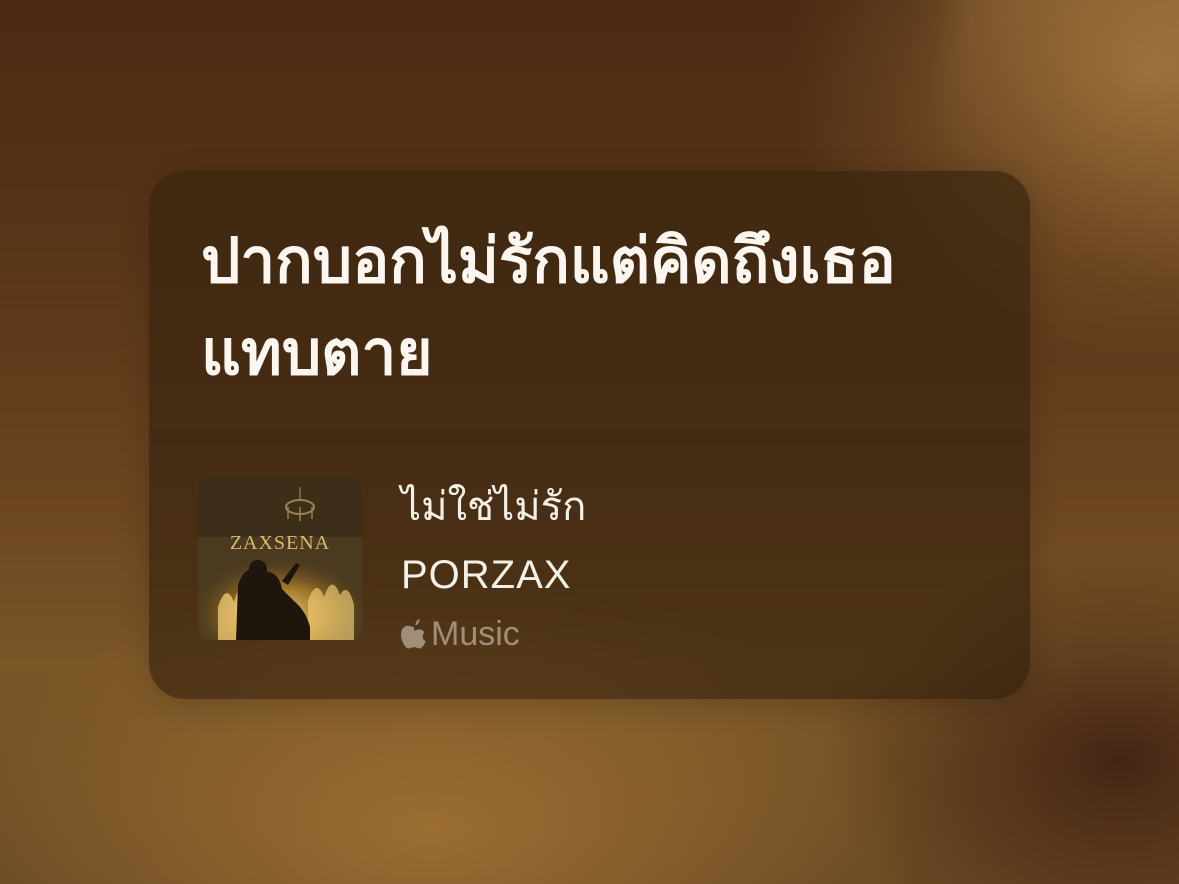 Image resolution: width=1179 pixels, height=884 pixels. I want to click on album-artwork-image: ZAXSENA, so click(280, 558).